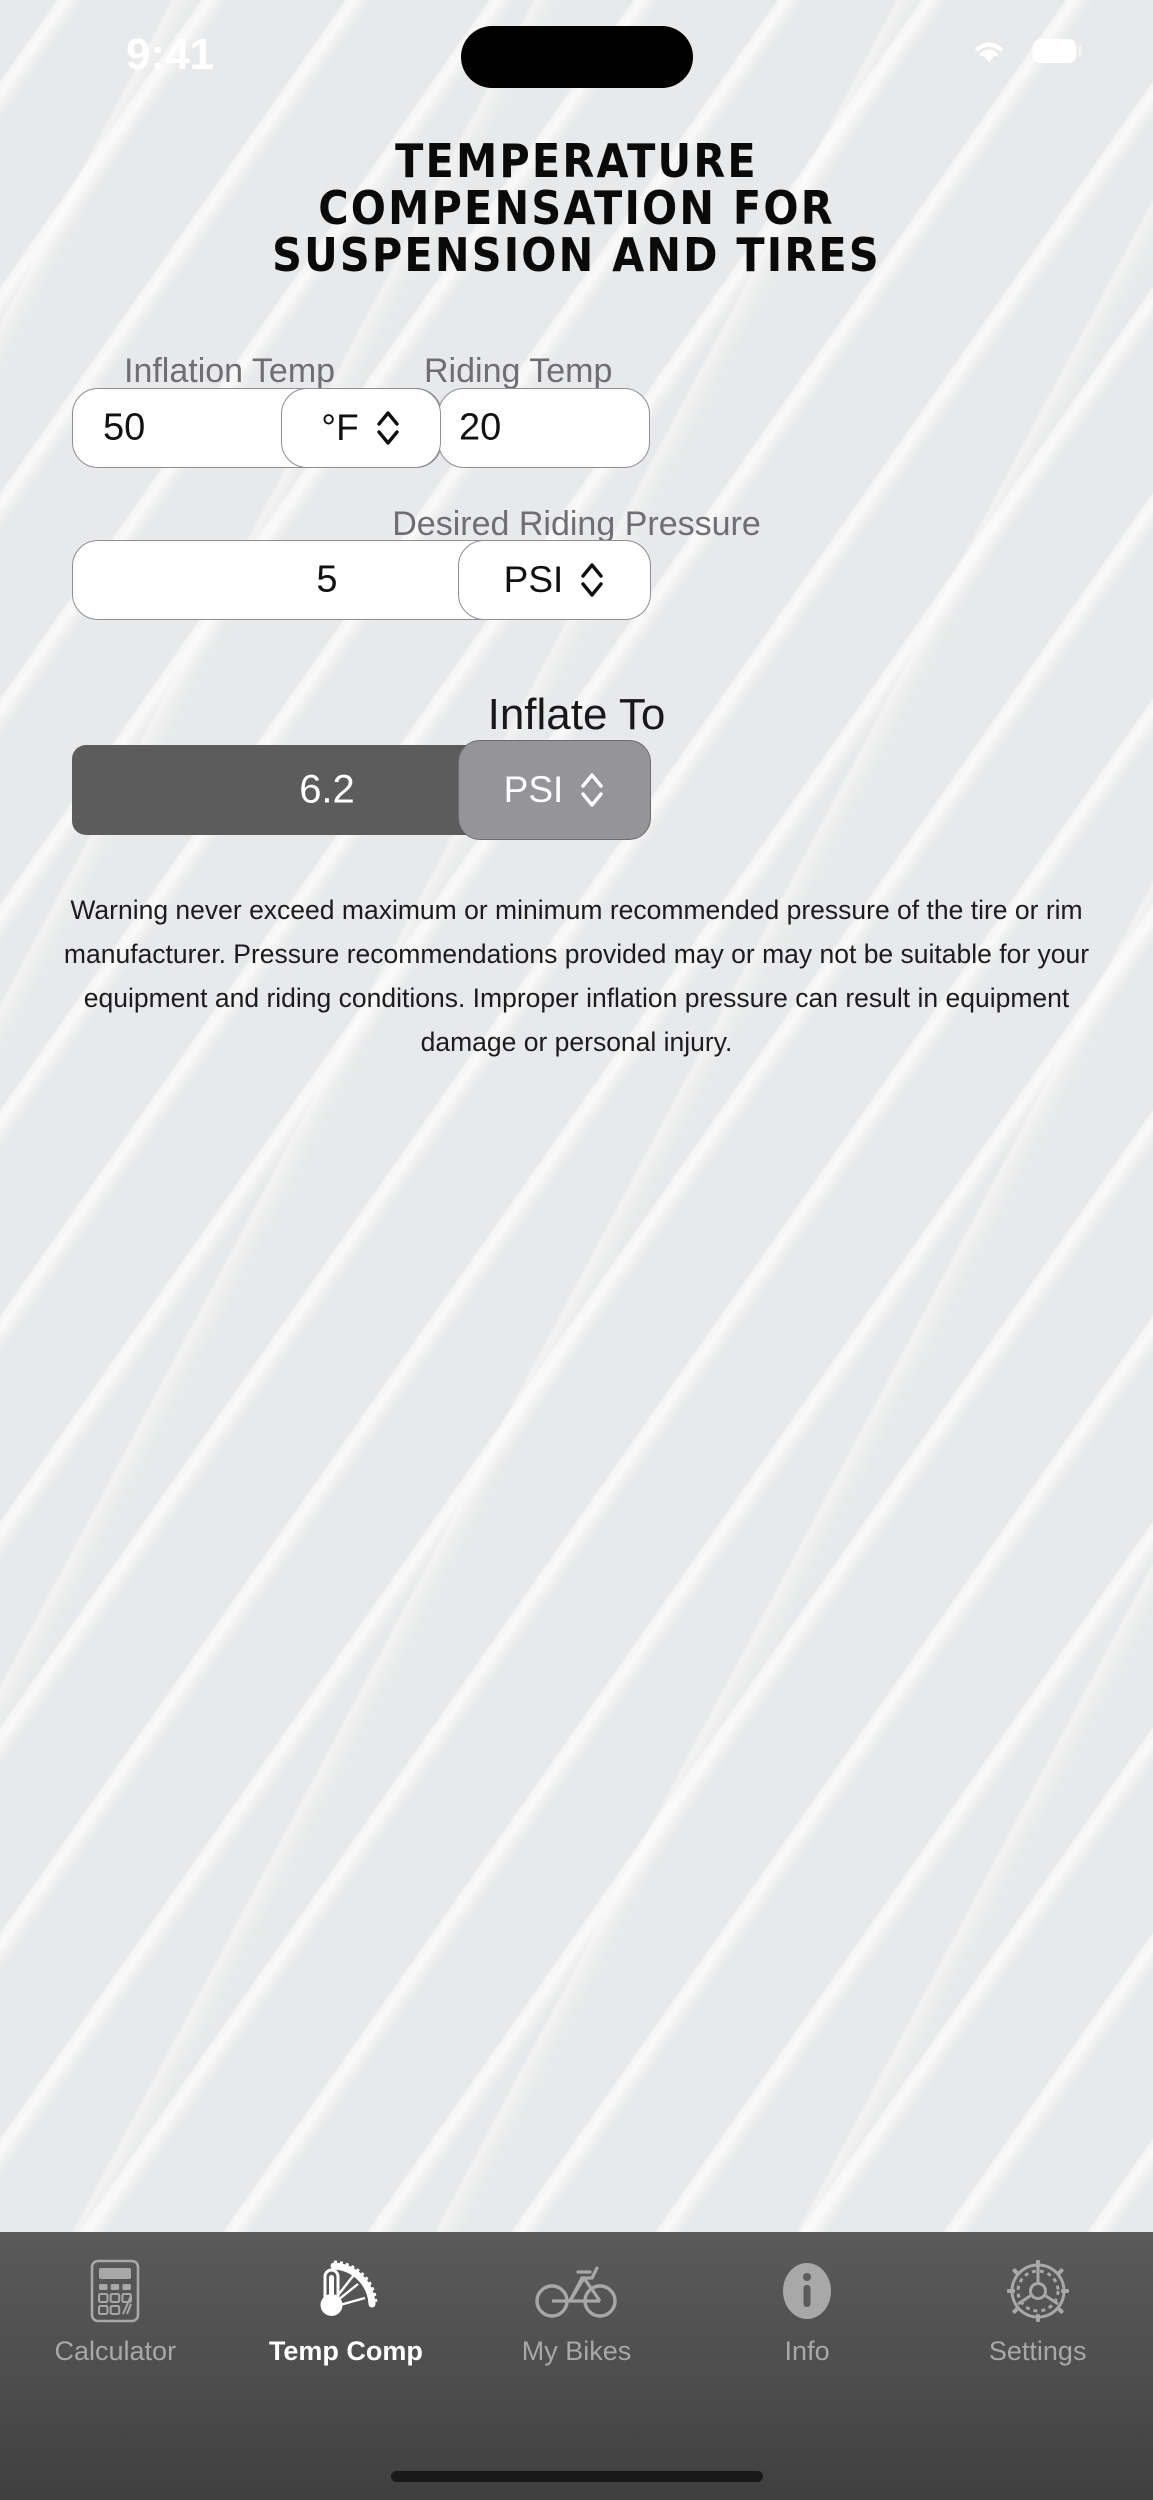 This screenshot has width=1153, height=2500. What do you see at coordinates (533, 579) in the screenshot?
I see `pressure-unit-value: PSI` at bounding box center [533, 579].